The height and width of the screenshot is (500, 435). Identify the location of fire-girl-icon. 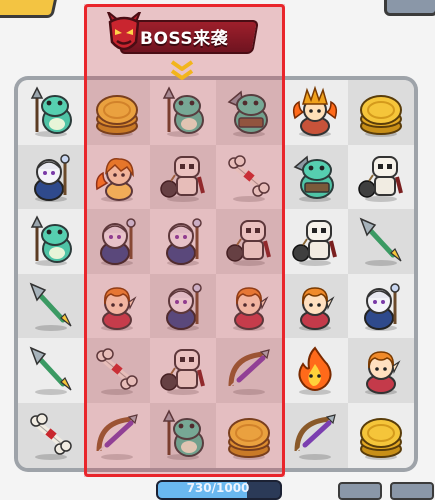
(117, 178).